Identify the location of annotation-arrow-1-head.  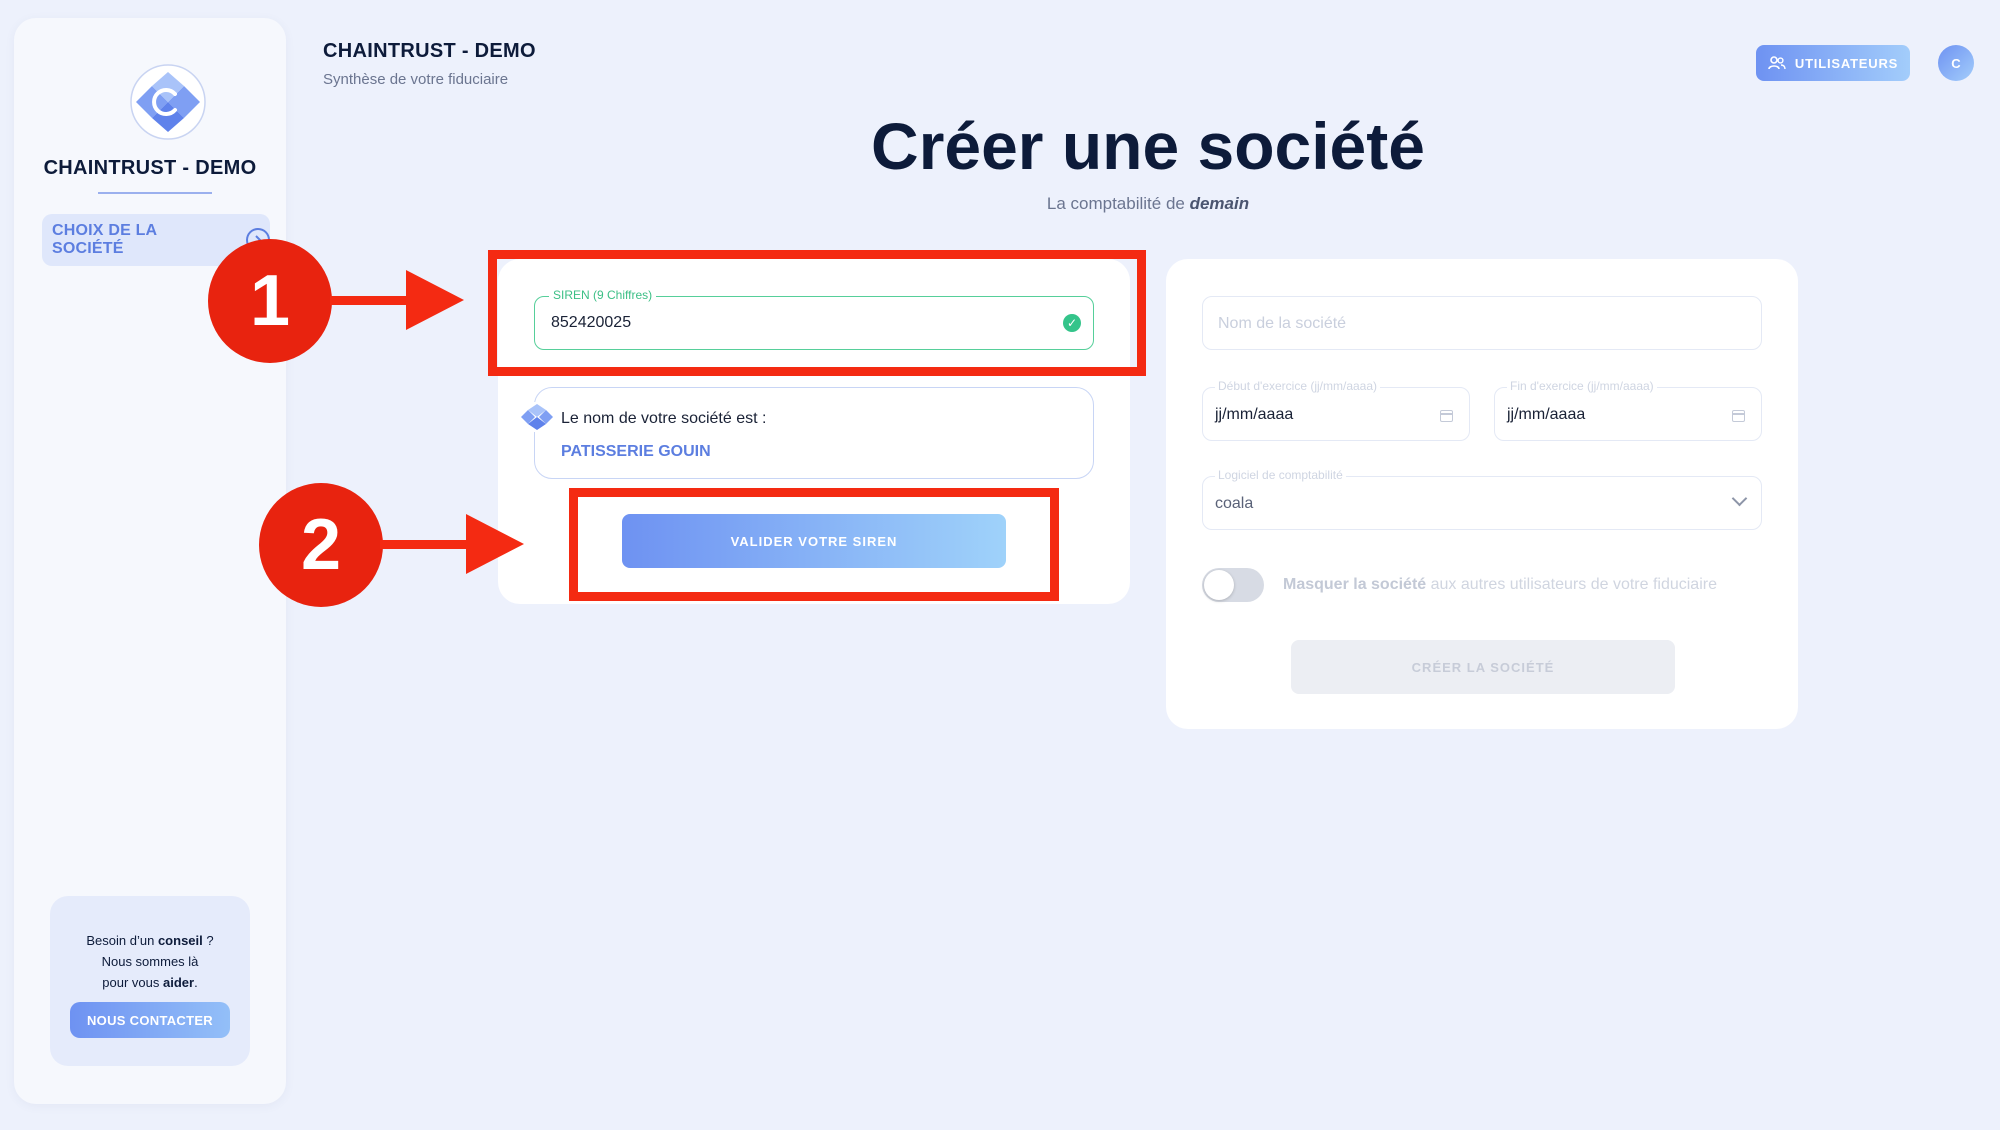
(435, 300).